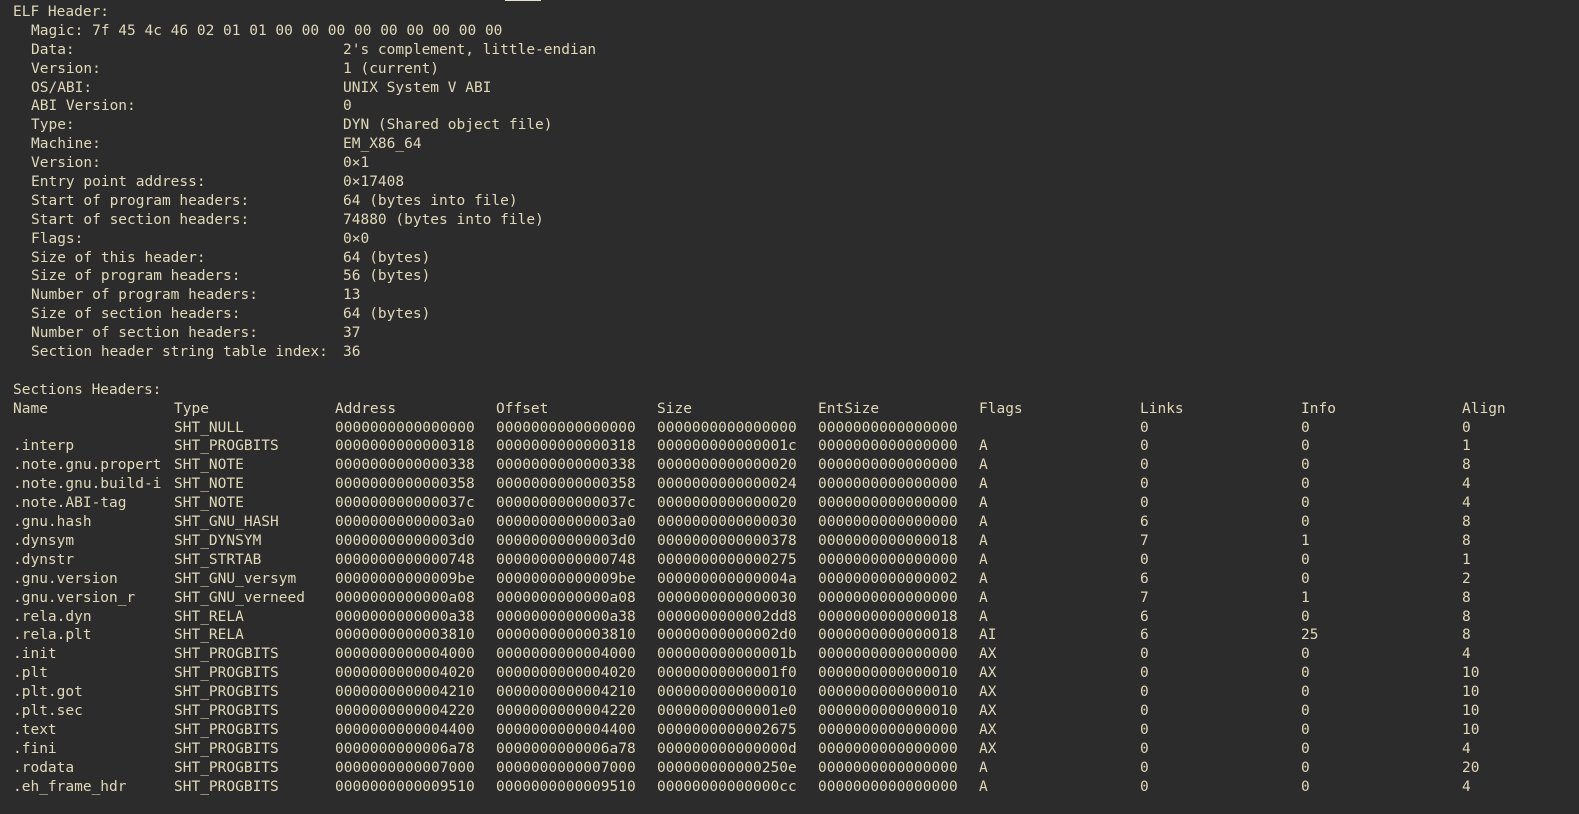 The image size is (1579, 814). What do you see at coordinates (226, 522) in the screenshot?
I see `section-cell-type: SHT_GNU_HASH` at bounding box center [226, 522].